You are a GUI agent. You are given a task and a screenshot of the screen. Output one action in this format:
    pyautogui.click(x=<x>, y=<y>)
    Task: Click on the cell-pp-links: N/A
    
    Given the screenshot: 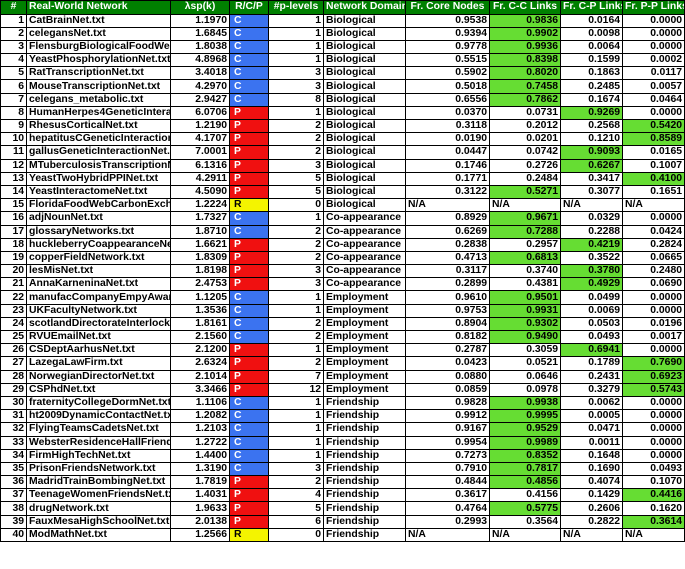 What is the action you would take?
    pyautogui.click(x=653, y=535)
    